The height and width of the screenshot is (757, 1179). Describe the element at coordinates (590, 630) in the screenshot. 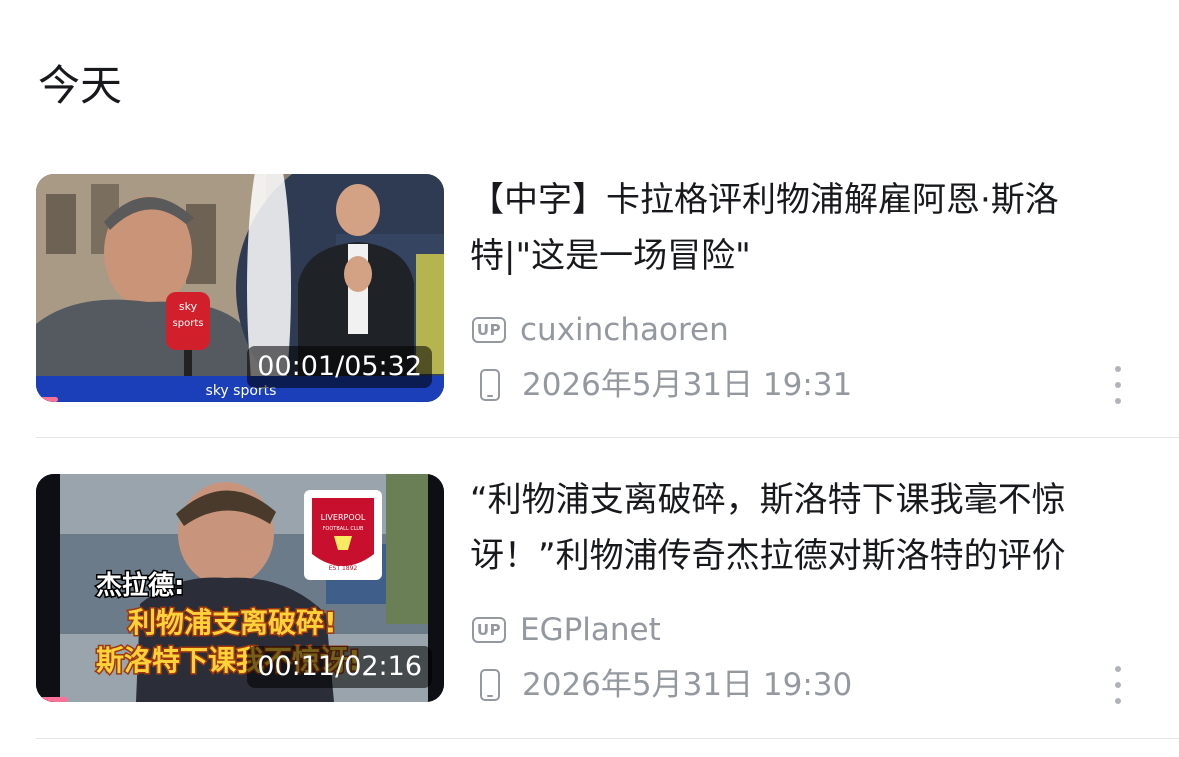

I see `author-name: EGPlanet` at that location.